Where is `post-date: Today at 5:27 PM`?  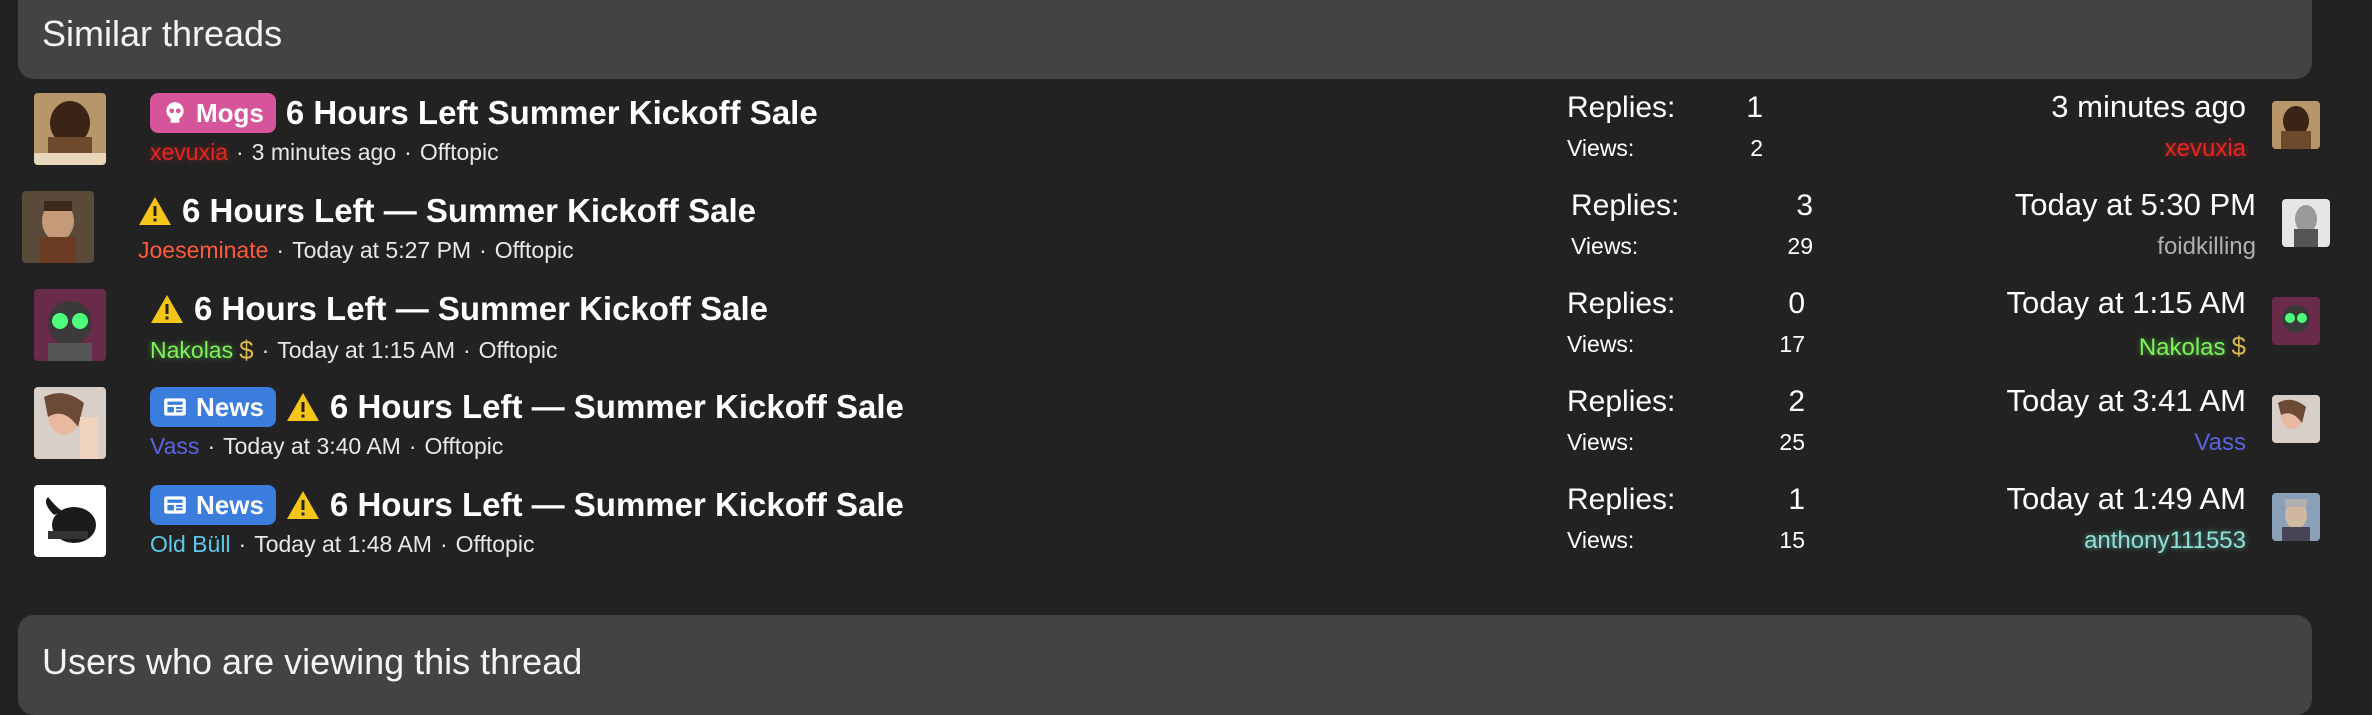 post-date: Today at 5:27 PM is located at coordinates (381, 250).